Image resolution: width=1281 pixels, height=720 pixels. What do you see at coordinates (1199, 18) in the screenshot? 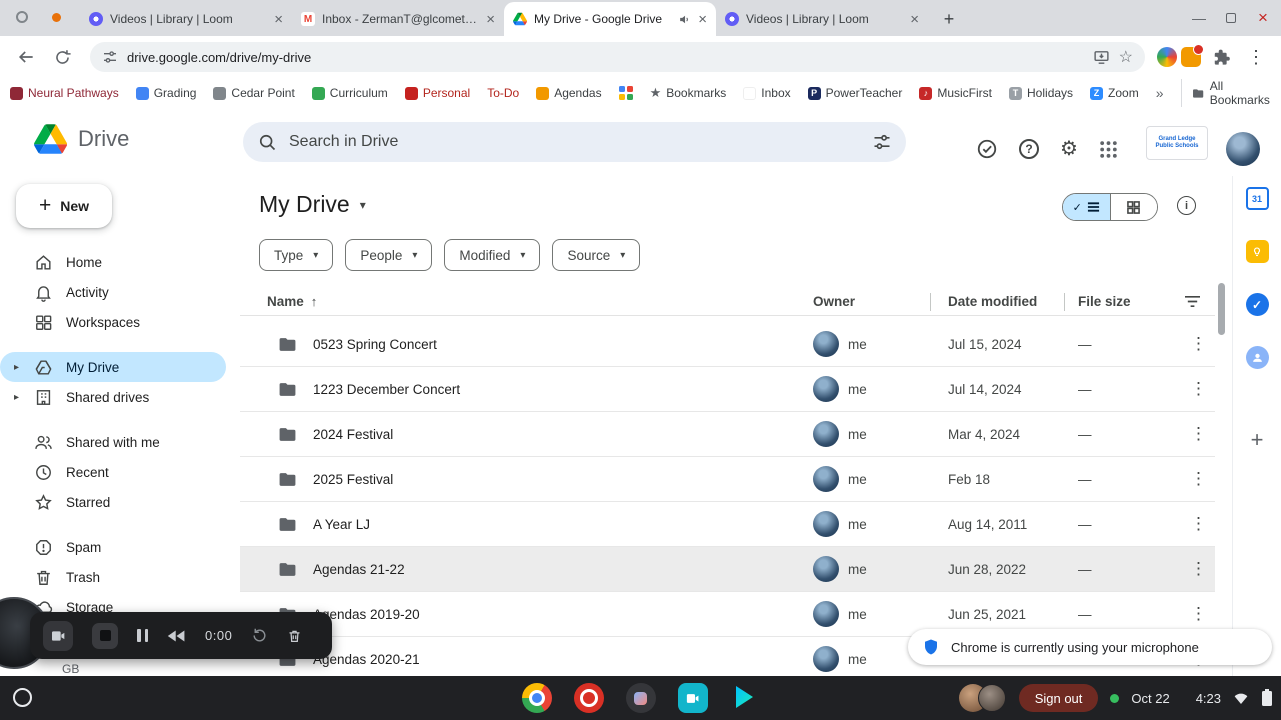
I see `minimize-button: —` at bounding box center [1199, 18].